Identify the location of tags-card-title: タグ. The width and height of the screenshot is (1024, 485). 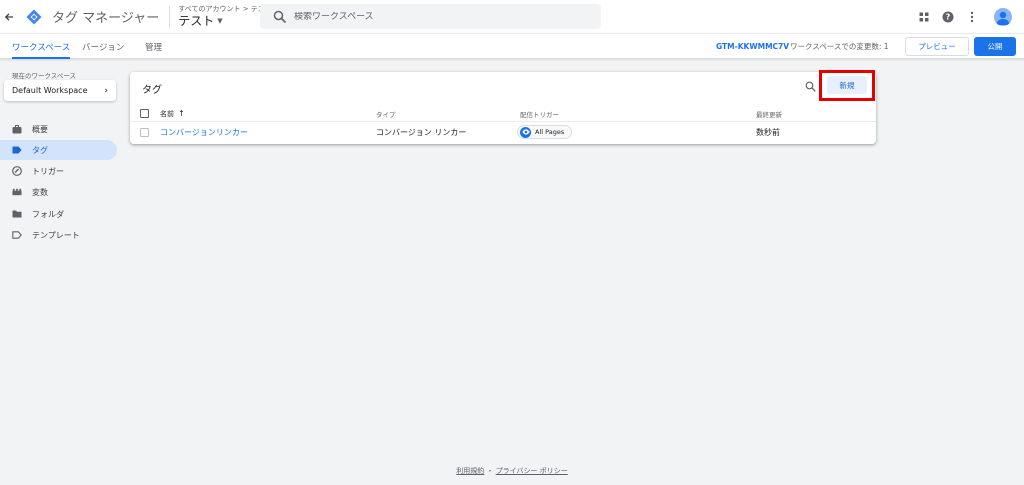
(152, 90).